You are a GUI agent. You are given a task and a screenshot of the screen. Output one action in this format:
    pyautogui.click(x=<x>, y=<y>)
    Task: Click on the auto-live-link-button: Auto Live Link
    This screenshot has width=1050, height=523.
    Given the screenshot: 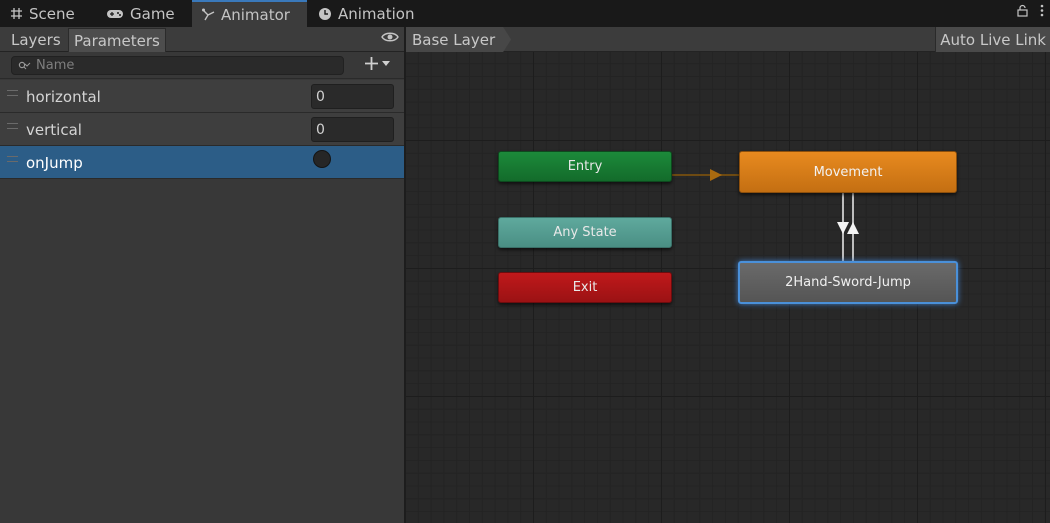 What is the action you would take?
    pyautogui.click(x=992, y=39)
    